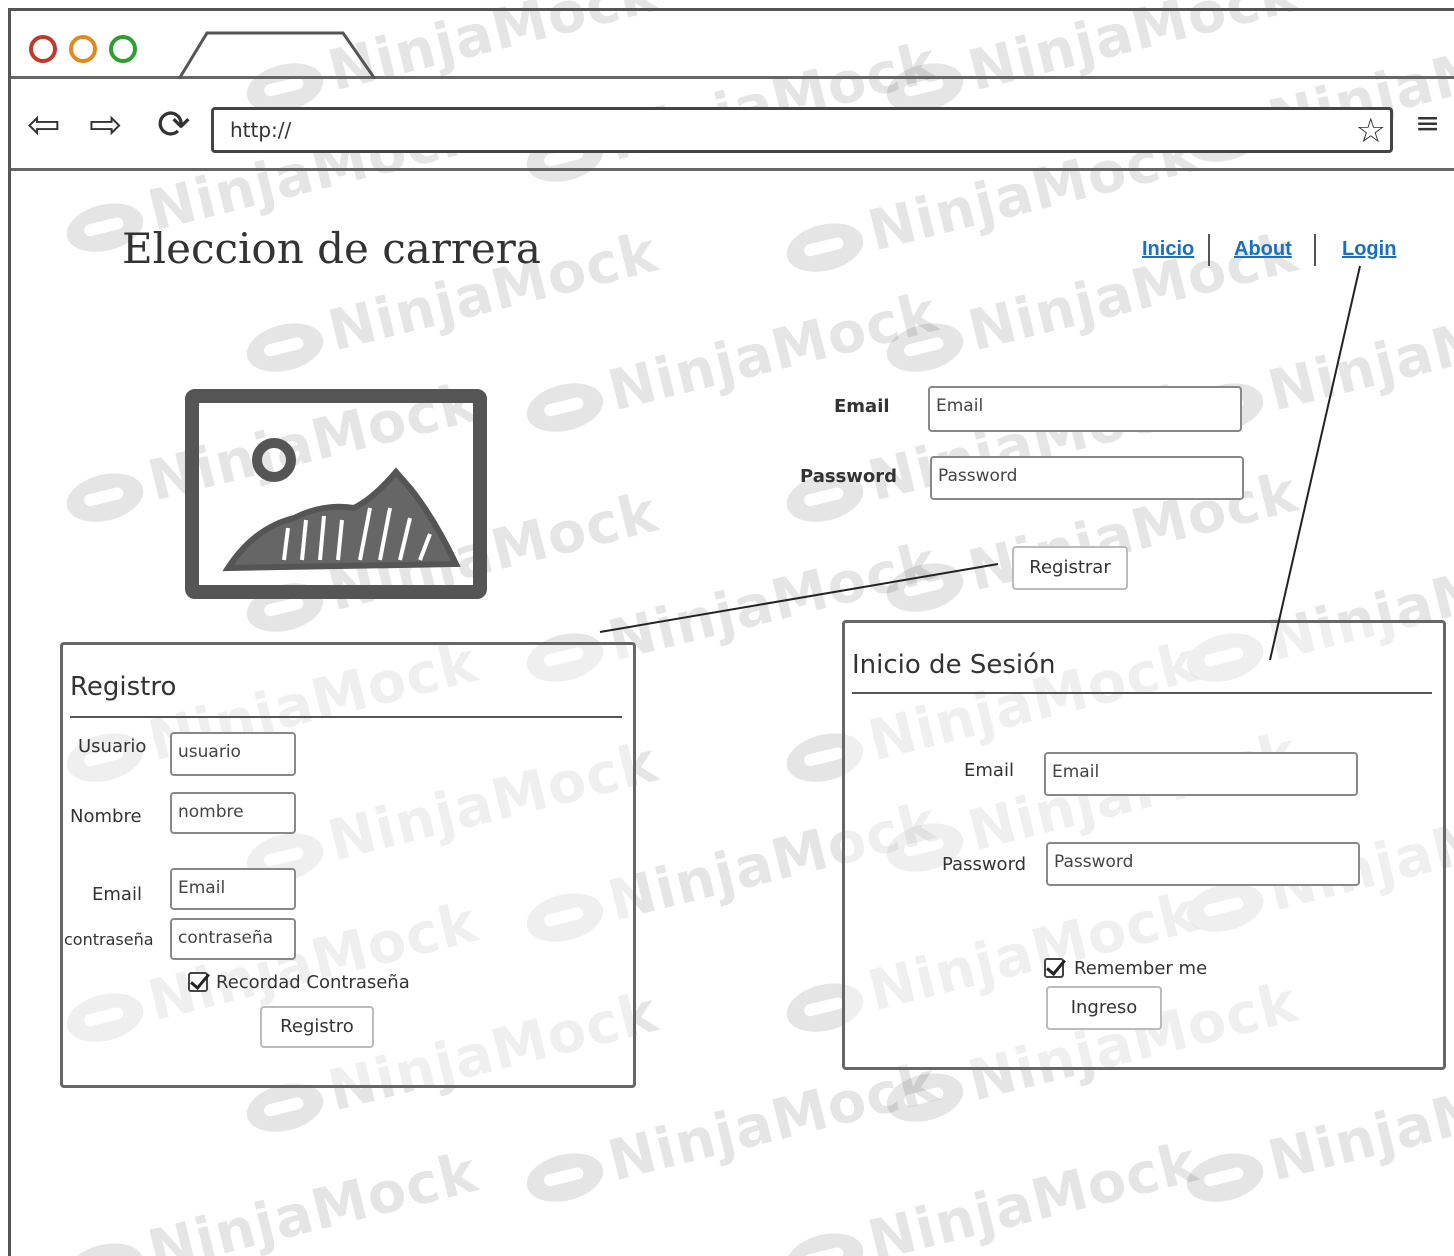 The image size is (1454, 1256). What do you see at coordinates (198, 982) in the screenshot?
I see `remember-password-checkbox` at bounding box center [198, 982].